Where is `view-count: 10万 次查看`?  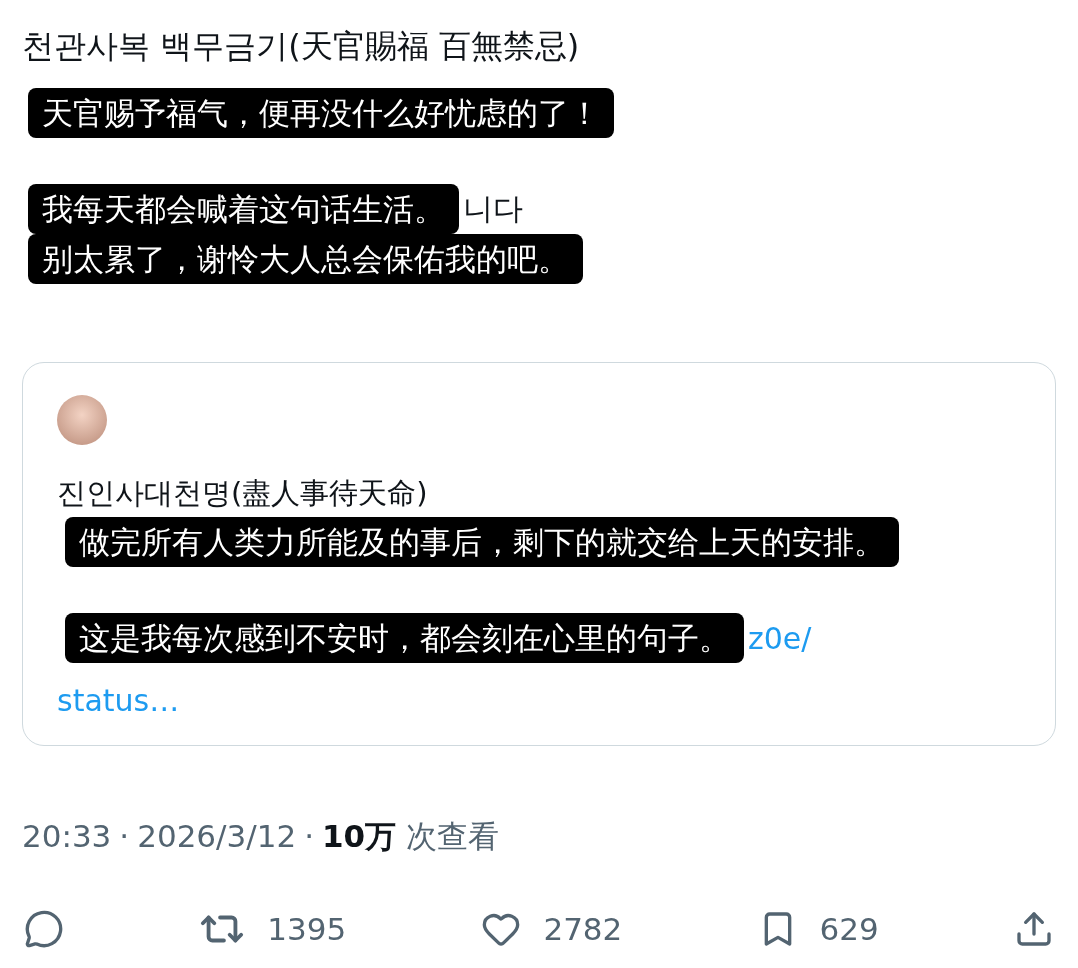
view-count: 10万 次查看 is located at coordinates (410, 836).